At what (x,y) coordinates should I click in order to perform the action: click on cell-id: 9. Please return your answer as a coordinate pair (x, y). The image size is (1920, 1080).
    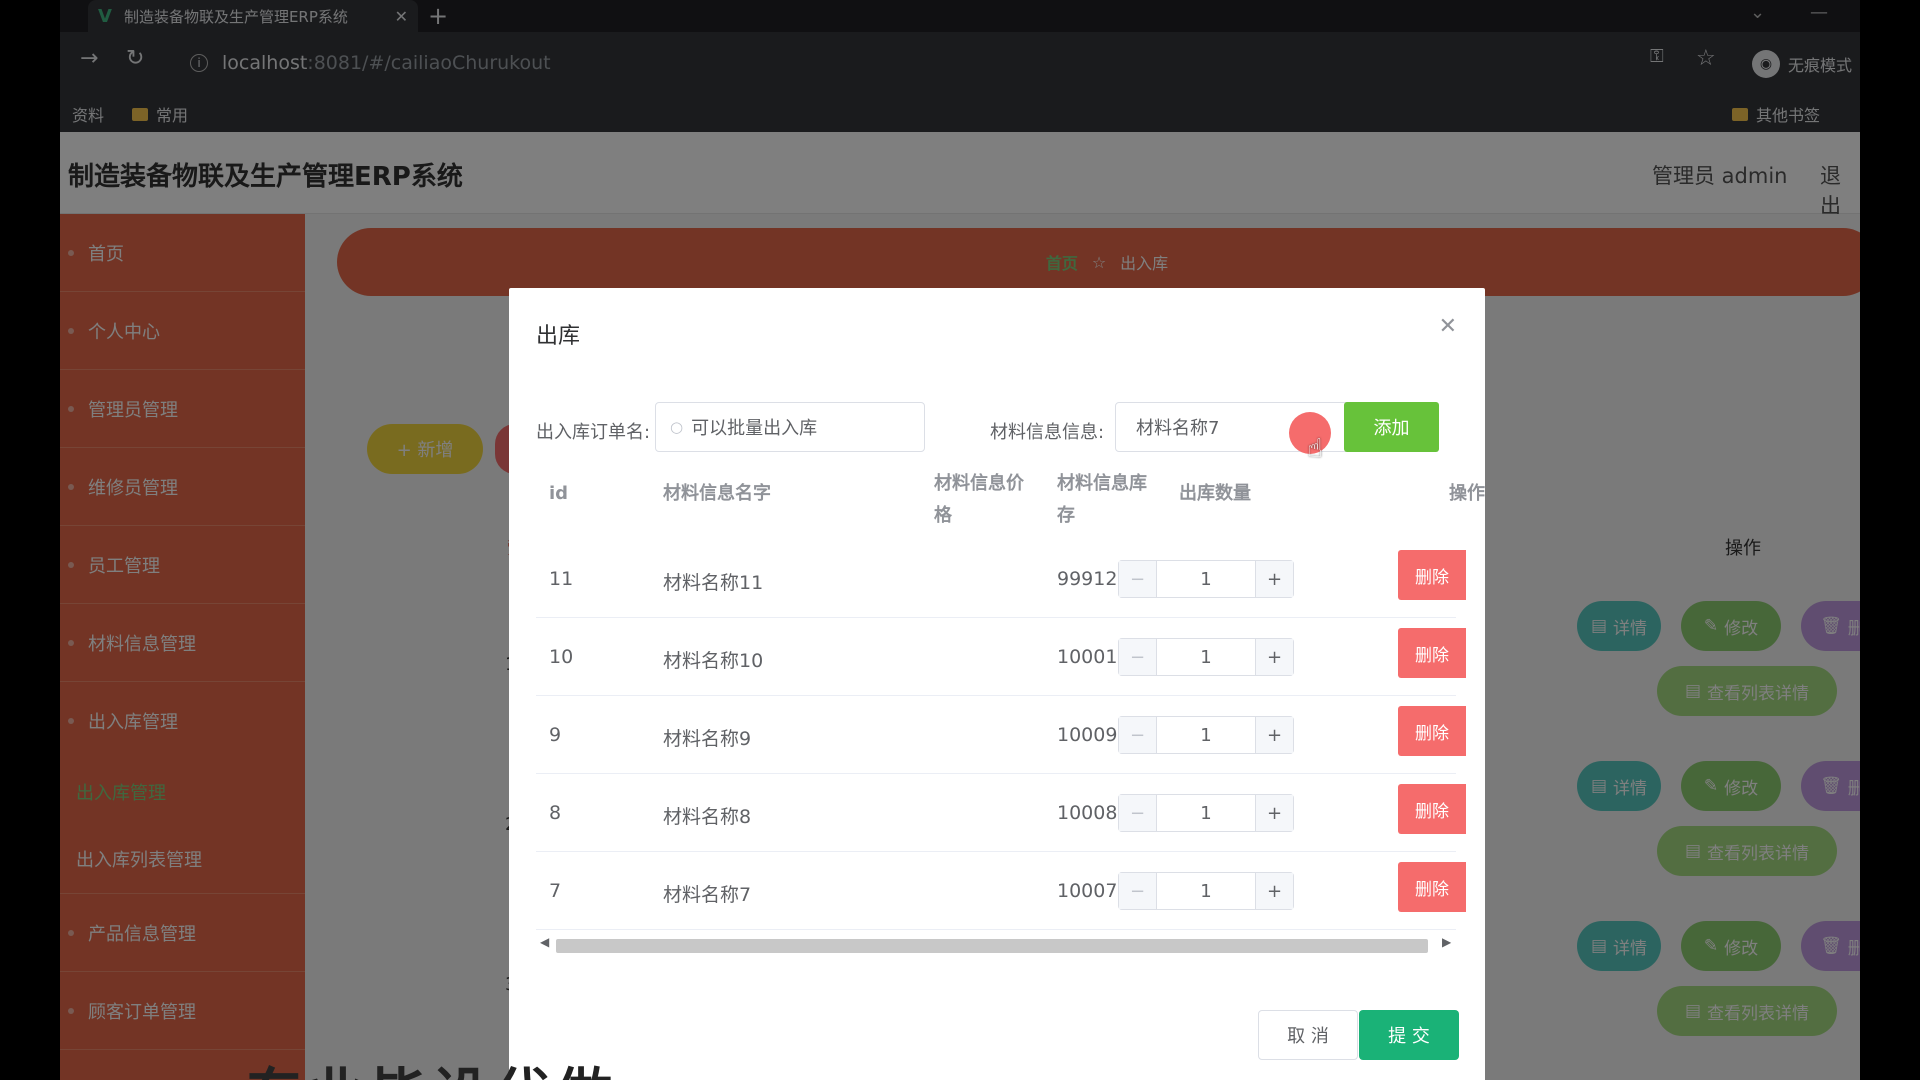
    Looking at the image, I should click on (555, 735).